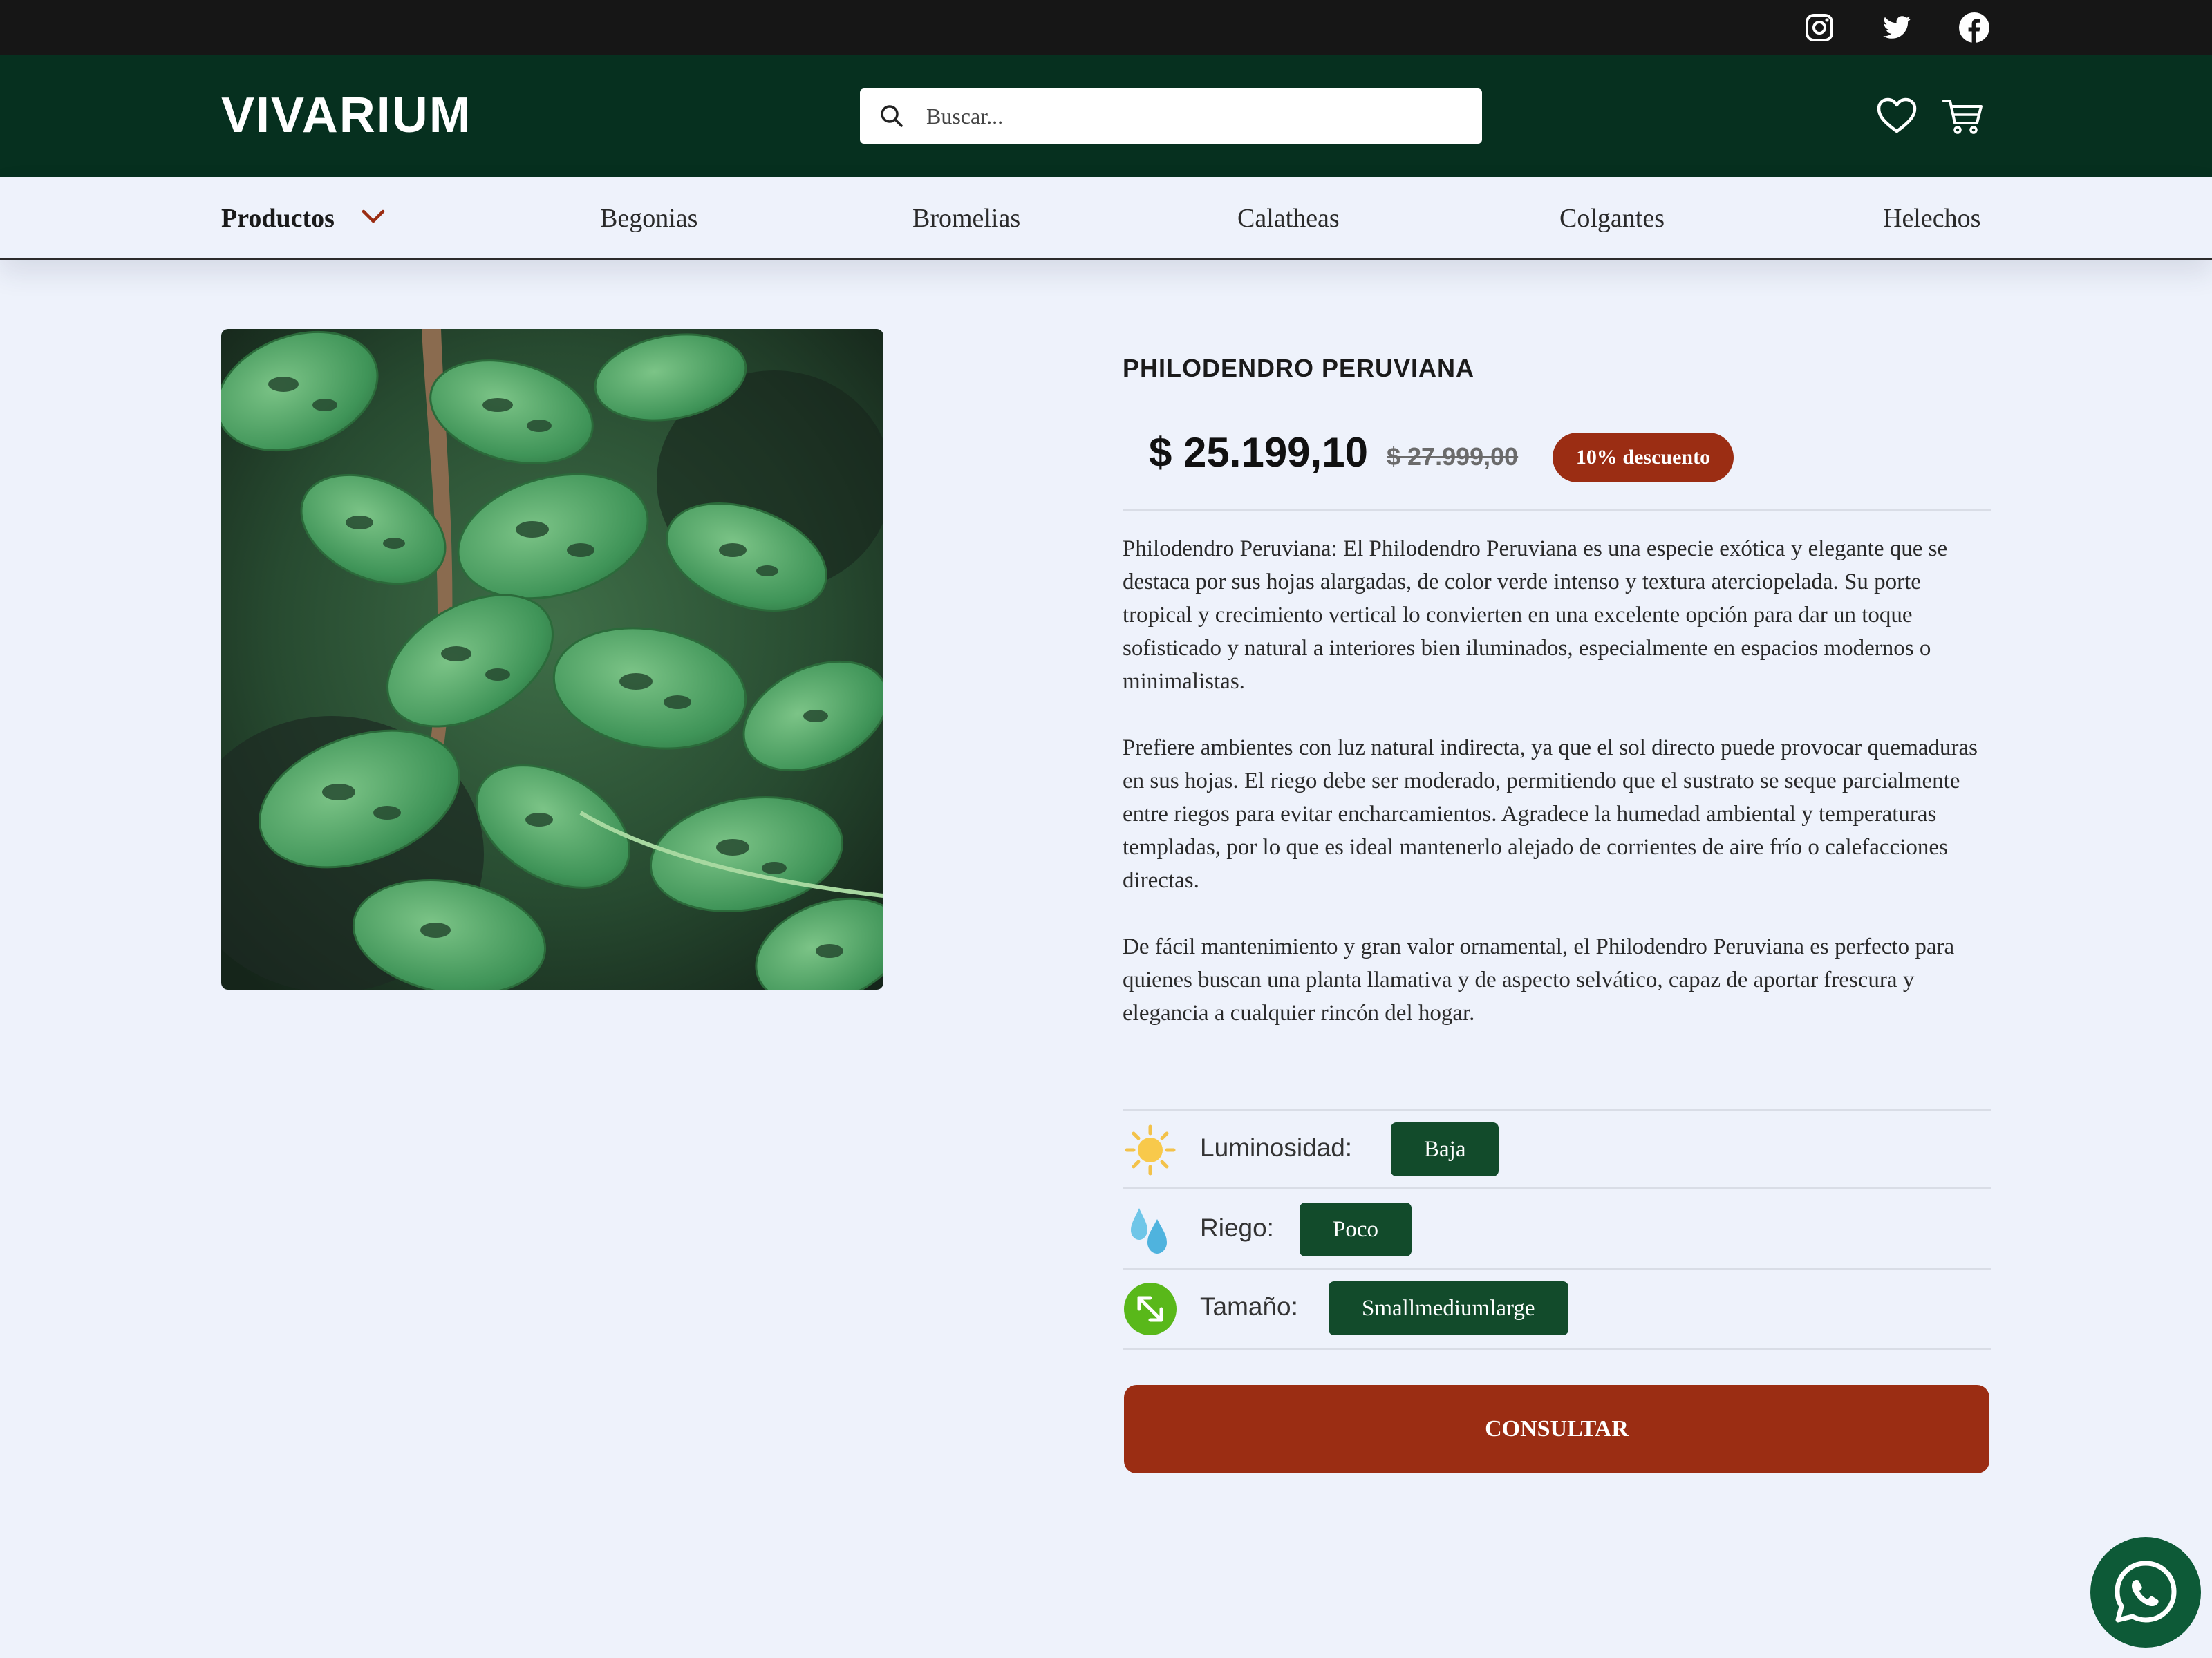 The width and height of the screenshot is (2212, 1658). I want to click on twitter-icon, so click(1896, 27).